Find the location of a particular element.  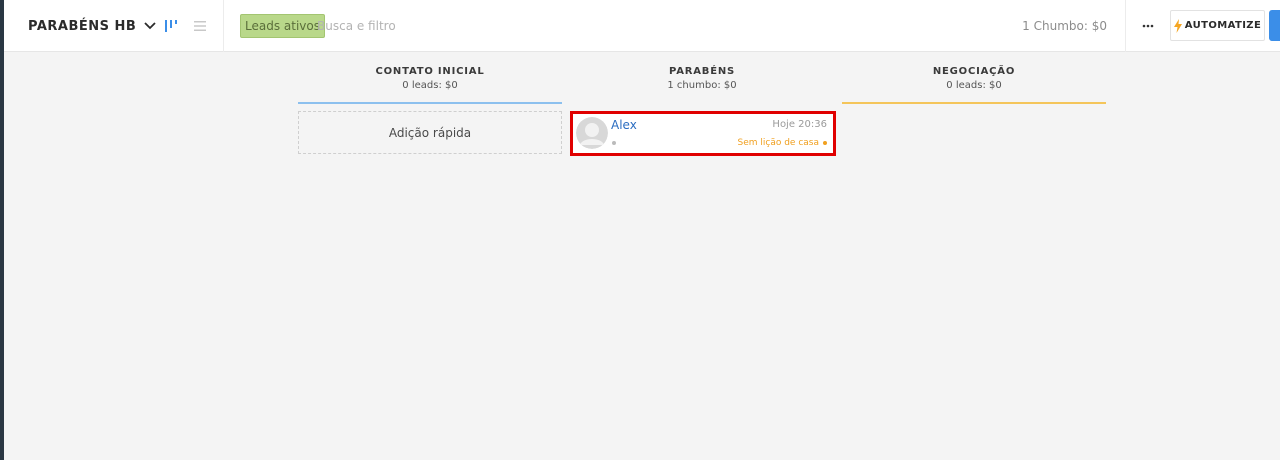

more-button is located at coordinates (1148, 26).